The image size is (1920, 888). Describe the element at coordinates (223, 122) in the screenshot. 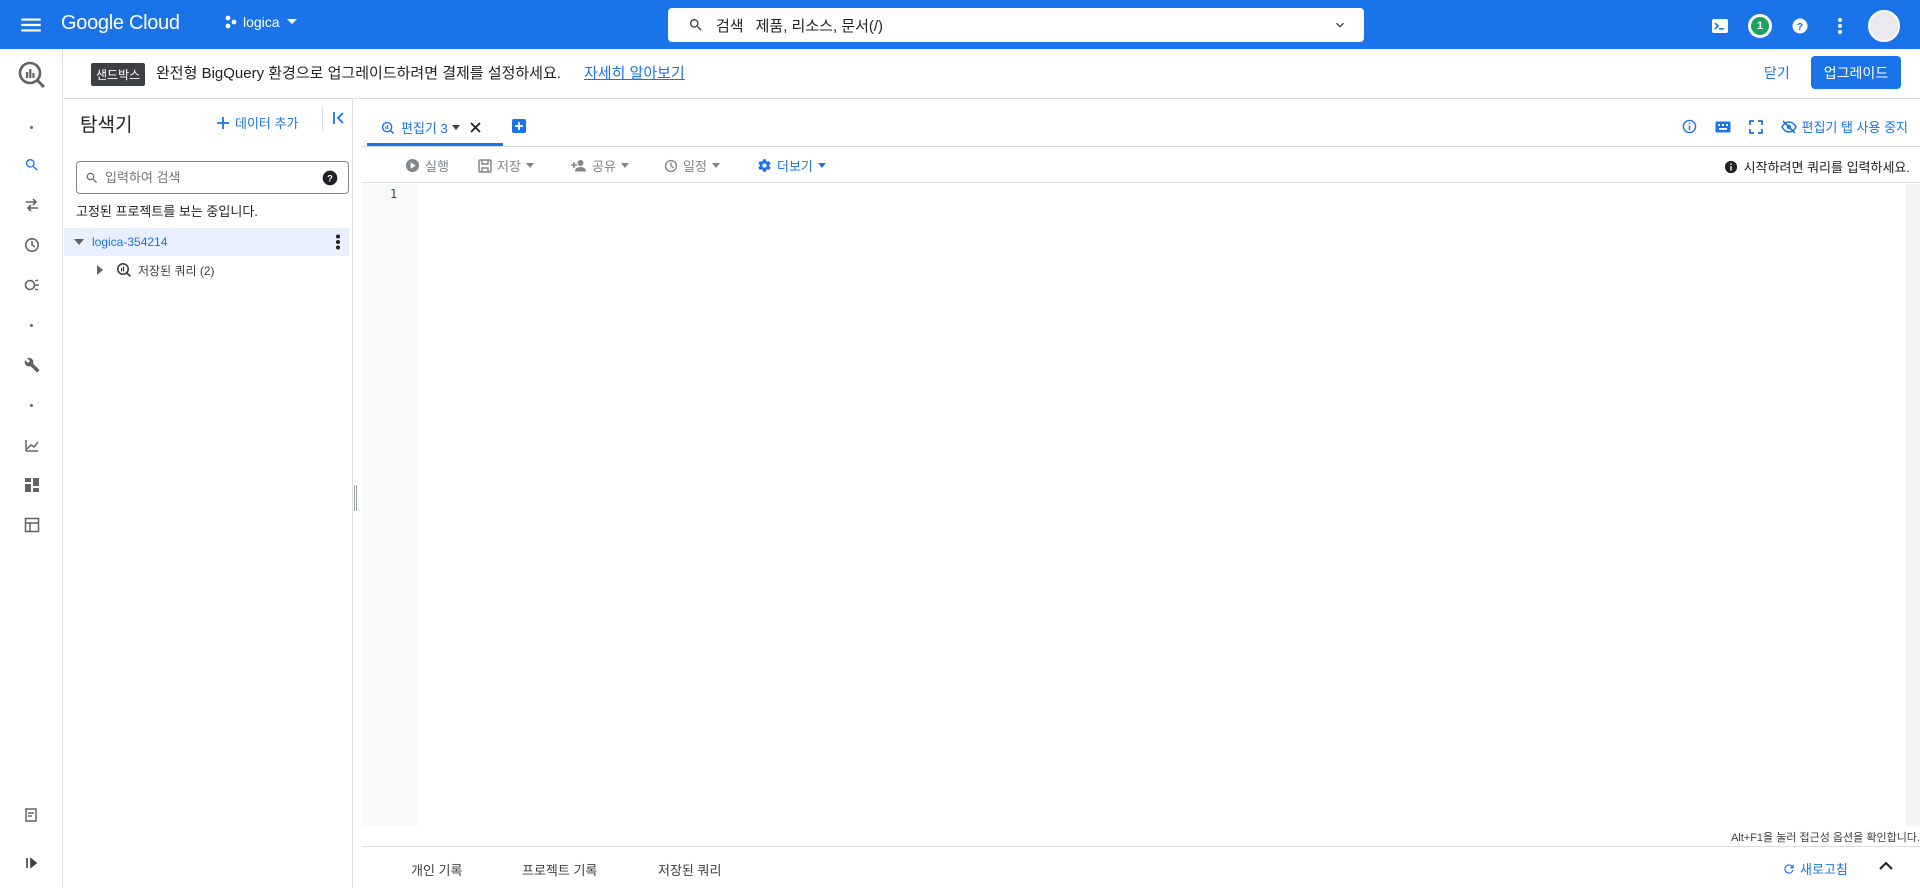

I see `plus-icon` at that location.